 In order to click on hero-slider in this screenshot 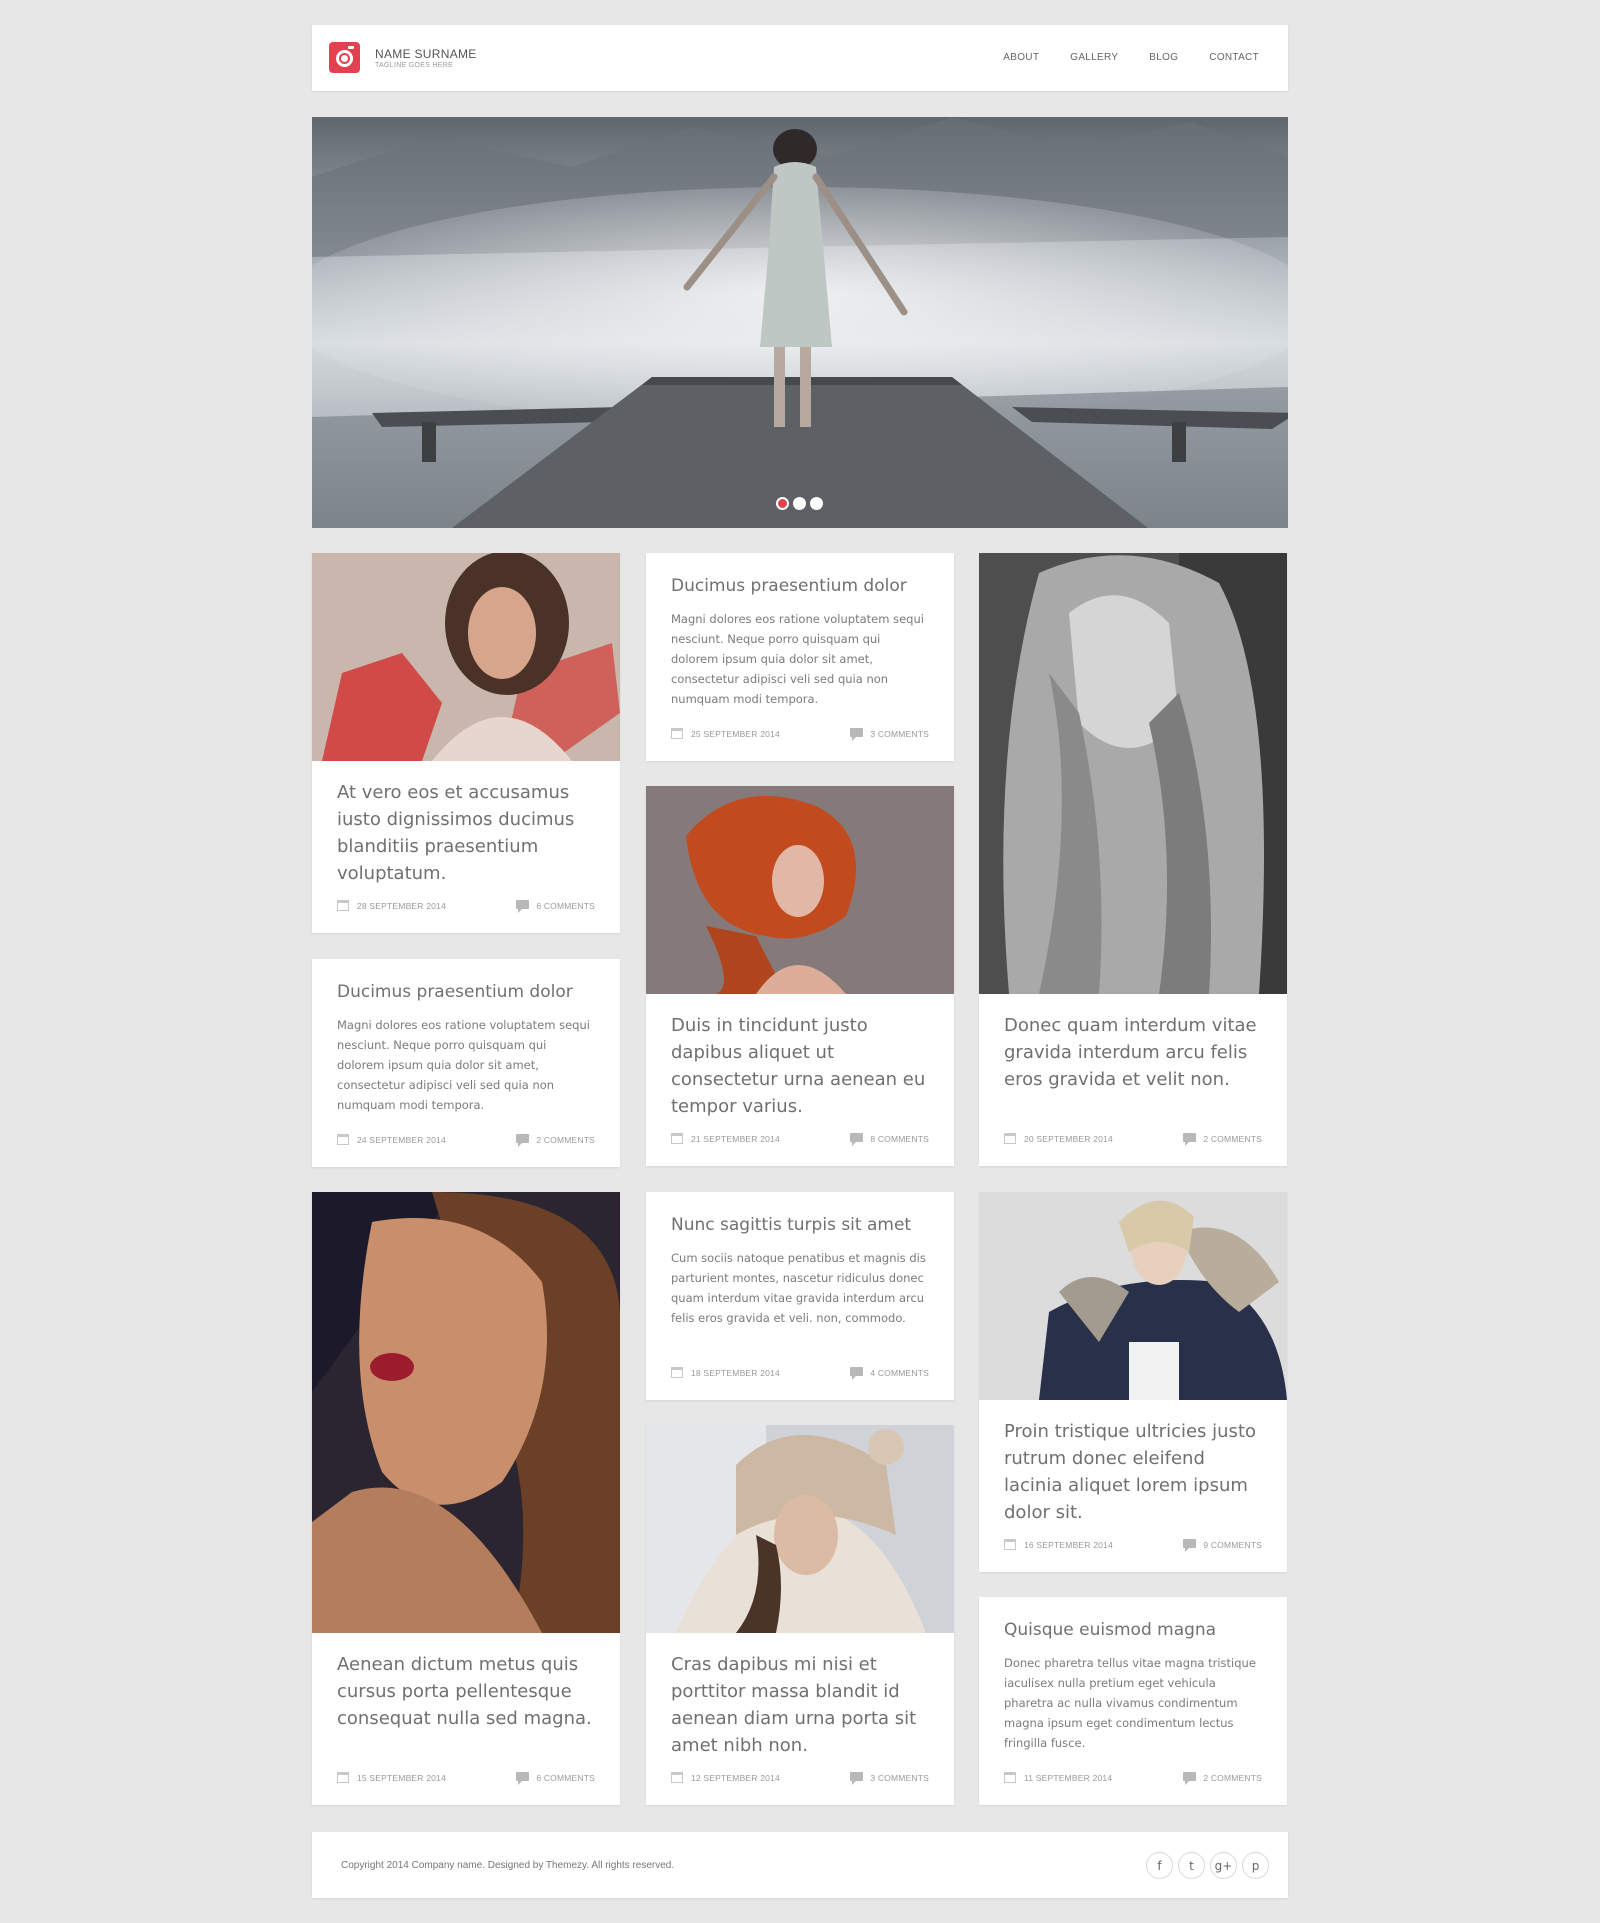, I will do `click(800, 322)`.